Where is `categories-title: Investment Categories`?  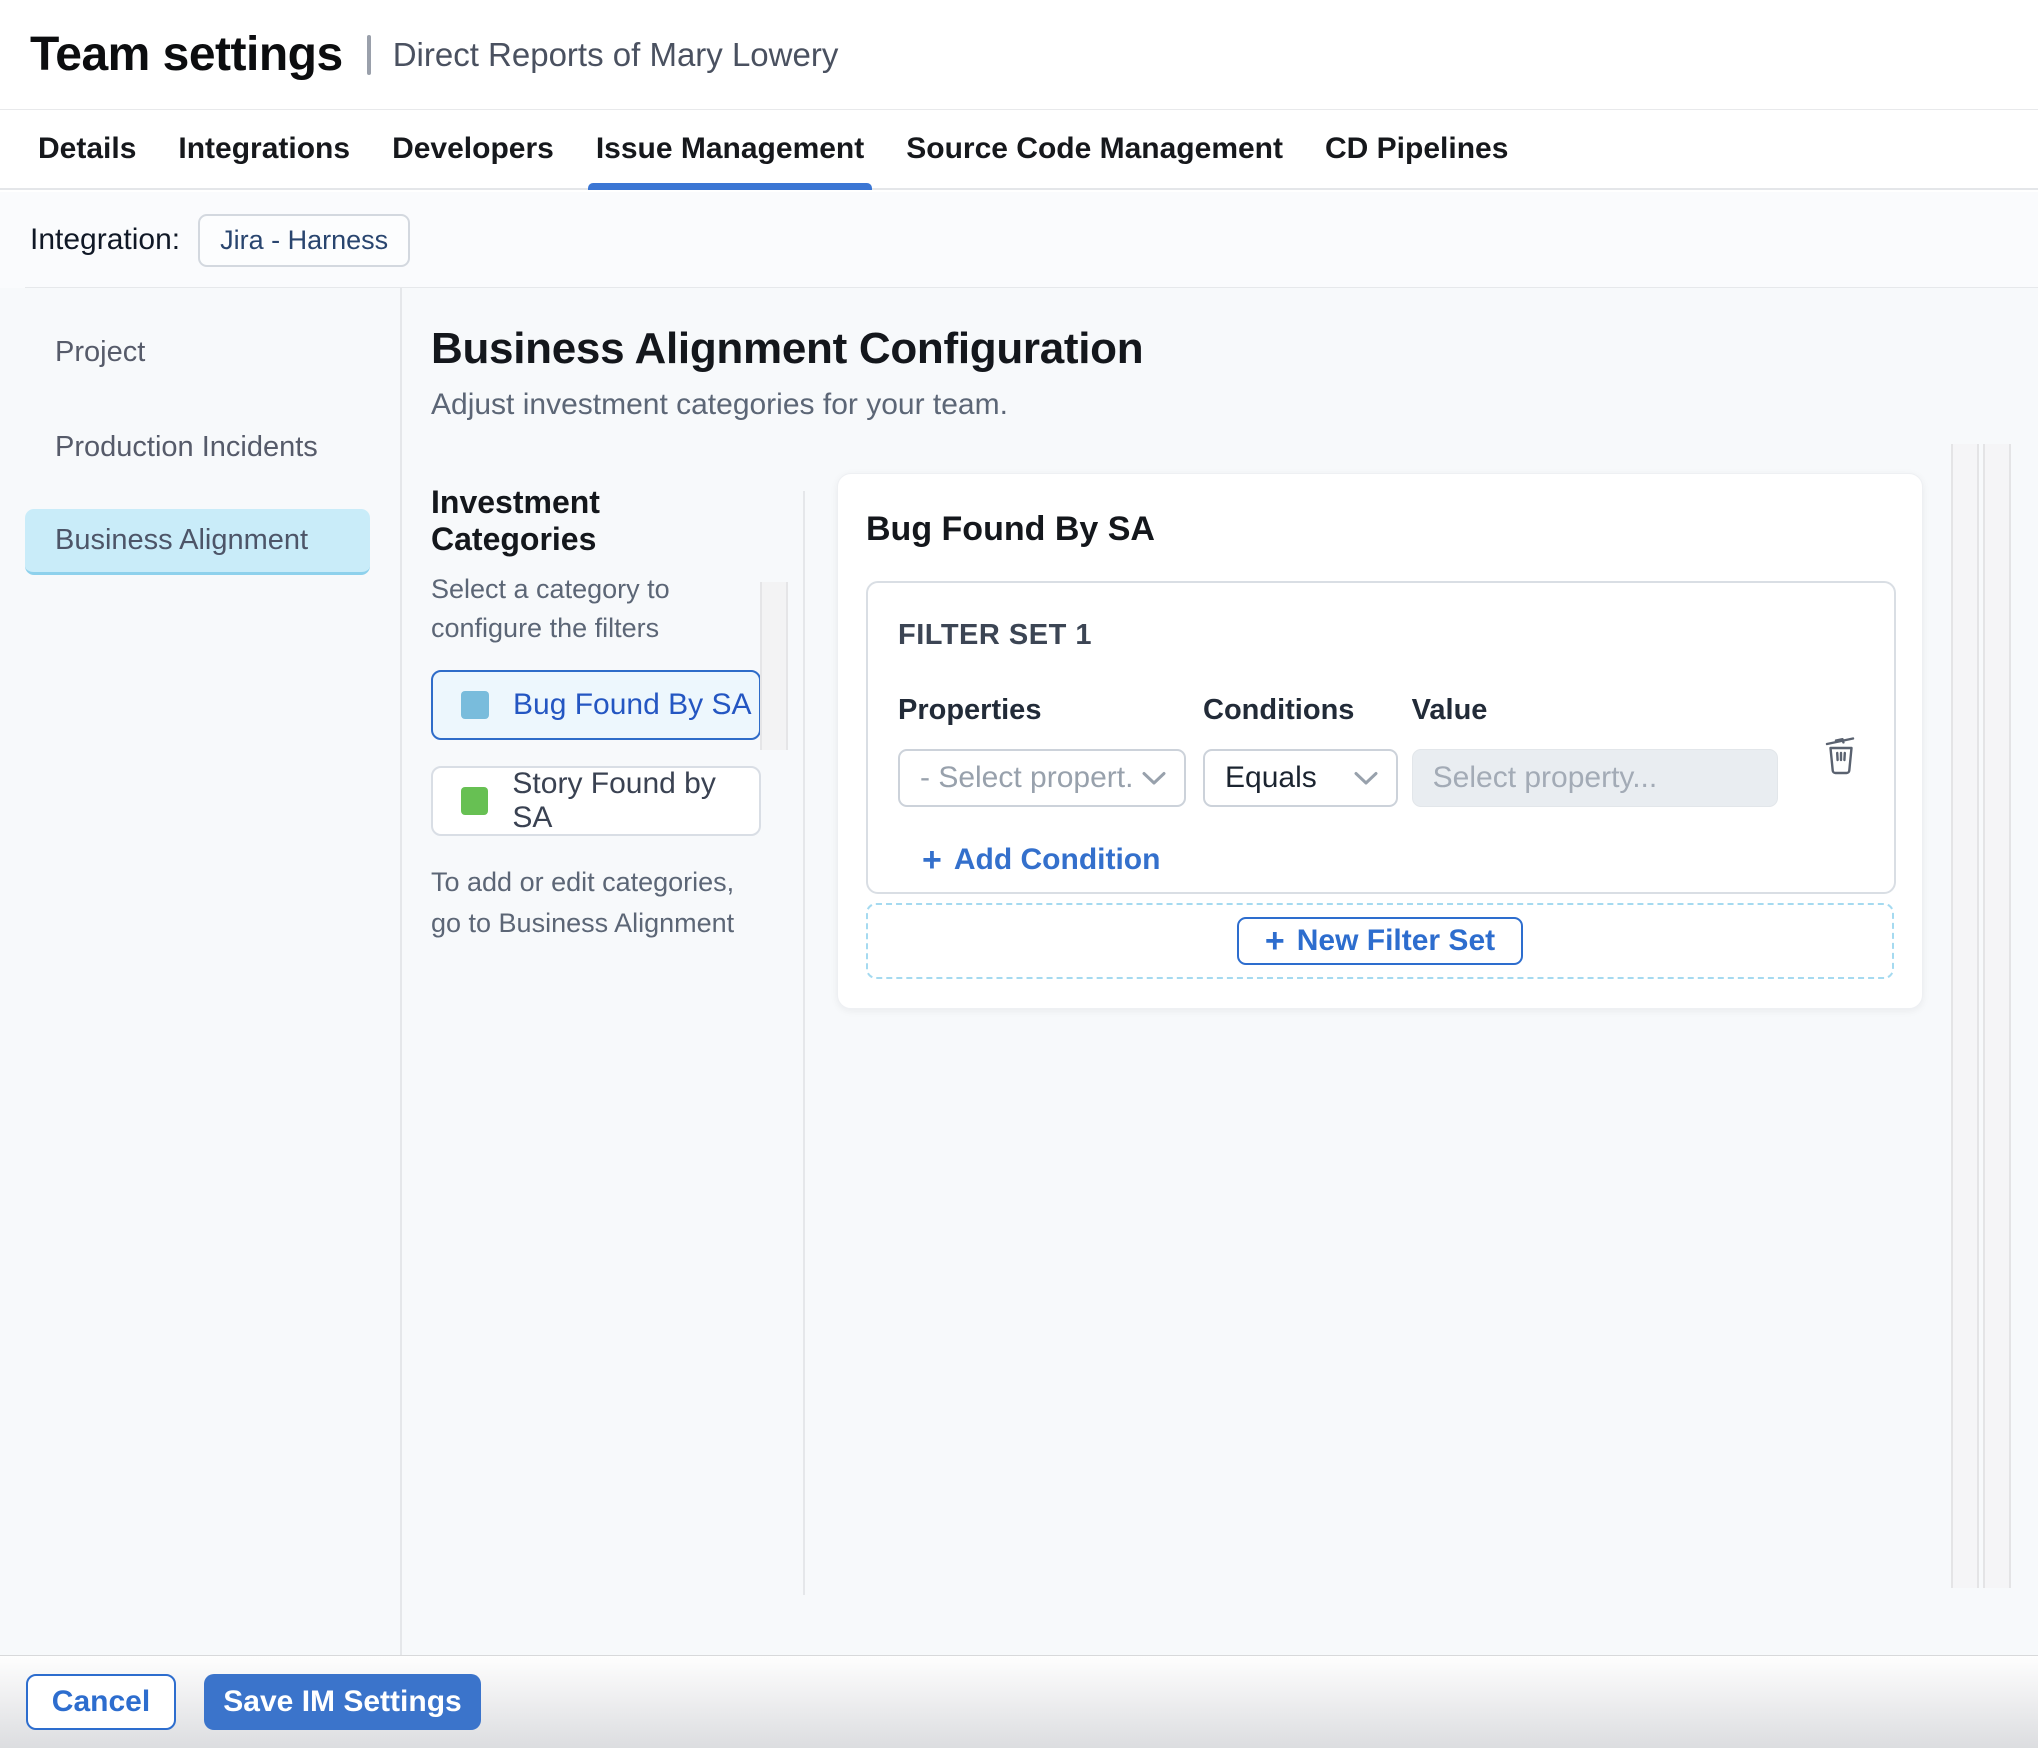 categories-title: Investment Categories is located at coordinates (515, 520).